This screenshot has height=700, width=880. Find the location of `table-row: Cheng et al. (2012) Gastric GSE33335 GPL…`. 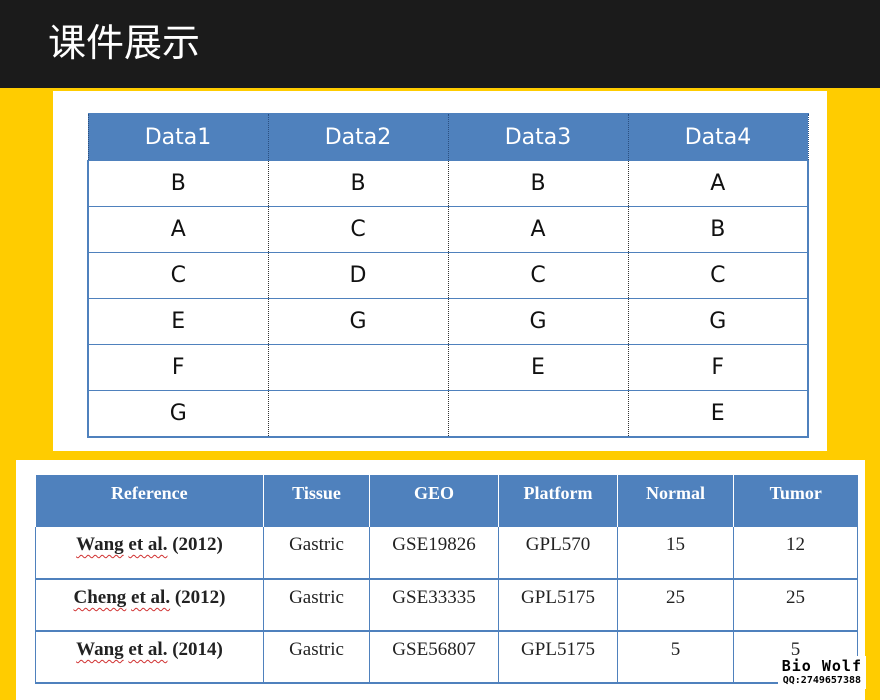

table-row: Cheng et al. (2012) Gastric GSE33335 GPL… is located at coordinates (446, 605).